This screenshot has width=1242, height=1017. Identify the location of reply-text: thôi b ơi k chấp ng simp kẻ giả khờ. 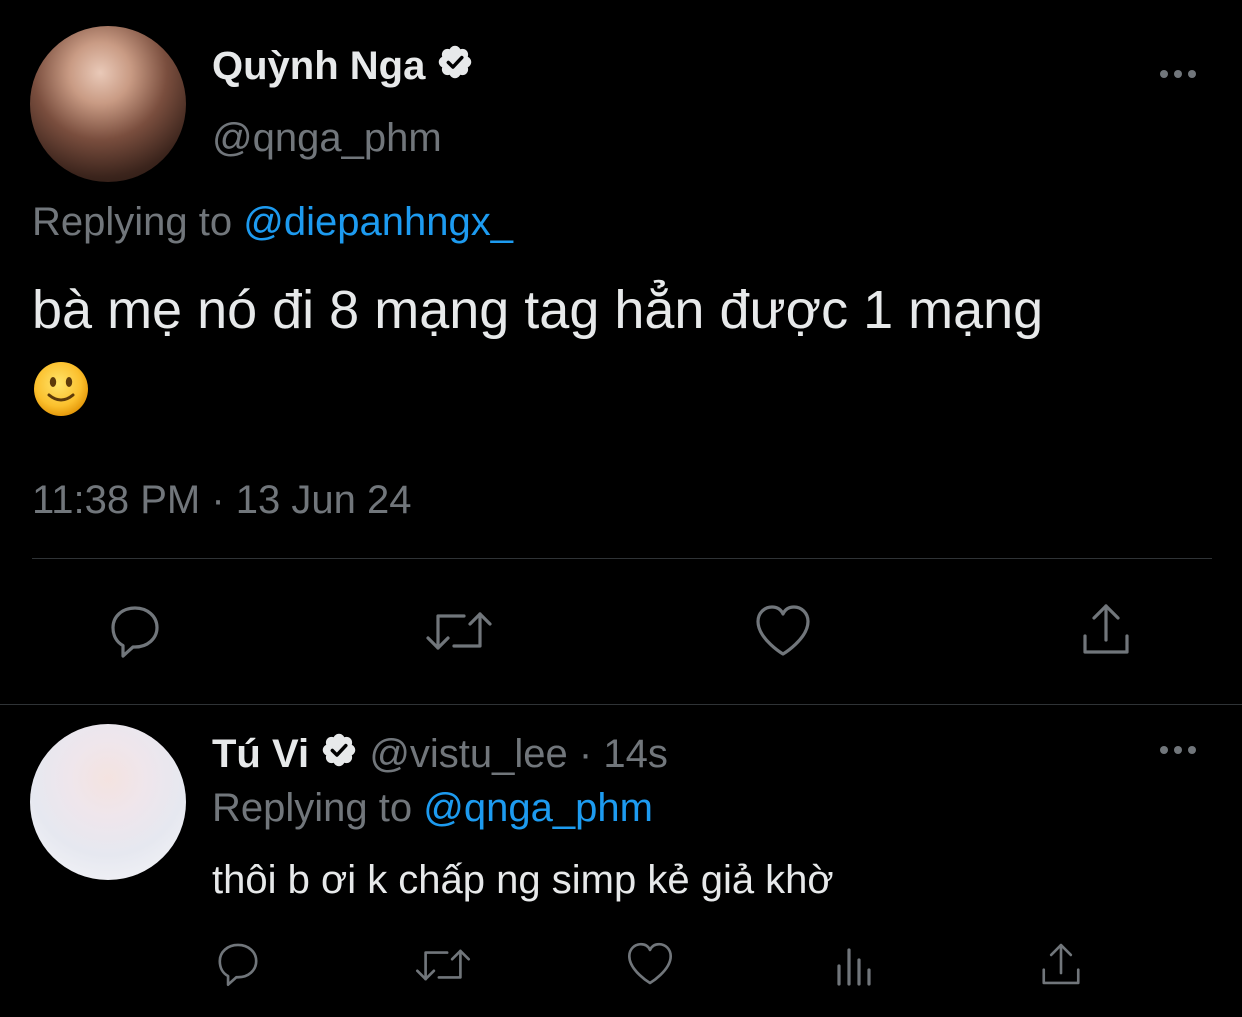
(523, 880).